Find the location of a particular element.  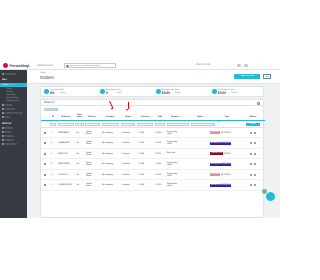

prestashop-logo is located at coordinates (5, 65).